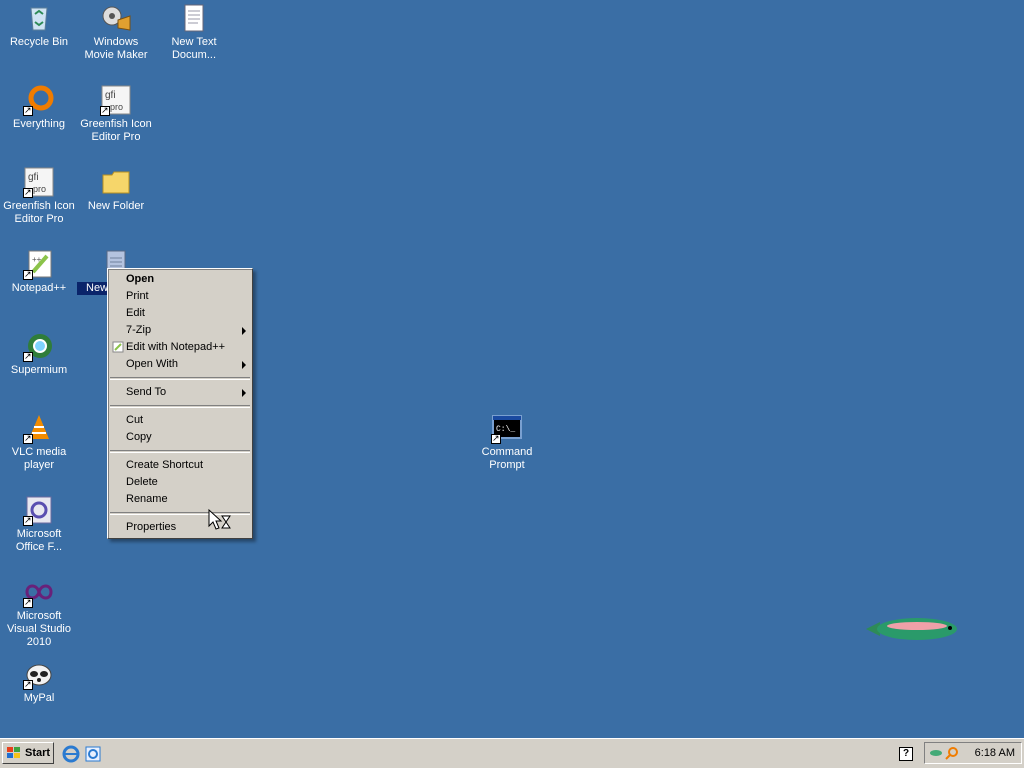 This screenshot has width=1024, height=768. What do you see at coordinates (180, 465) in the screenshot?
I see `menu-item-create-shortcut: Create Shortcut` at bounding box center [180, 465].